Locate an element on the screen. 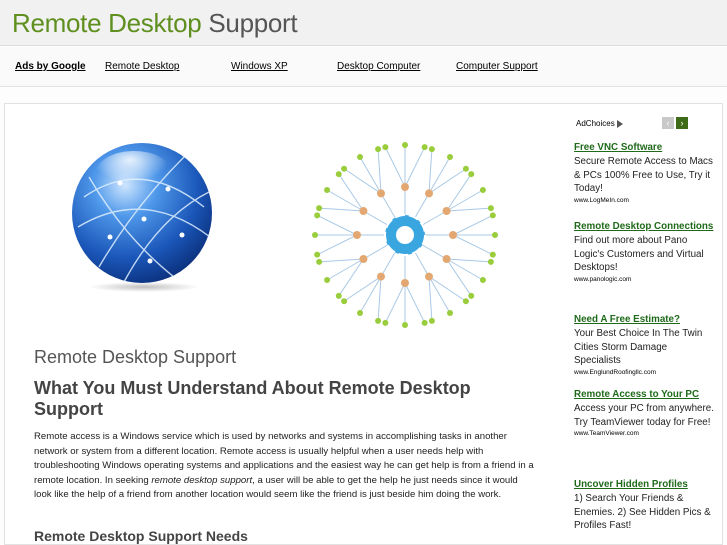 The image size is (727, 545). ad-url: www.LogMeIn.com is located at coordinates (644, 201).